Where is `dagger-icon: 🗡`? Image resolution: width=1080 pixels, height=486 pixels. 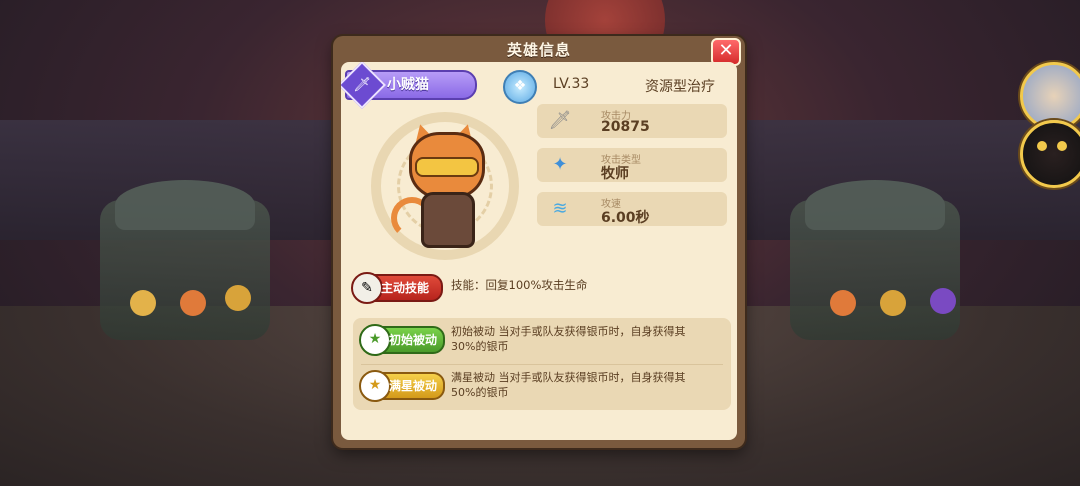 dagger-icon: 🗡 is located at coordinates (364, 86).